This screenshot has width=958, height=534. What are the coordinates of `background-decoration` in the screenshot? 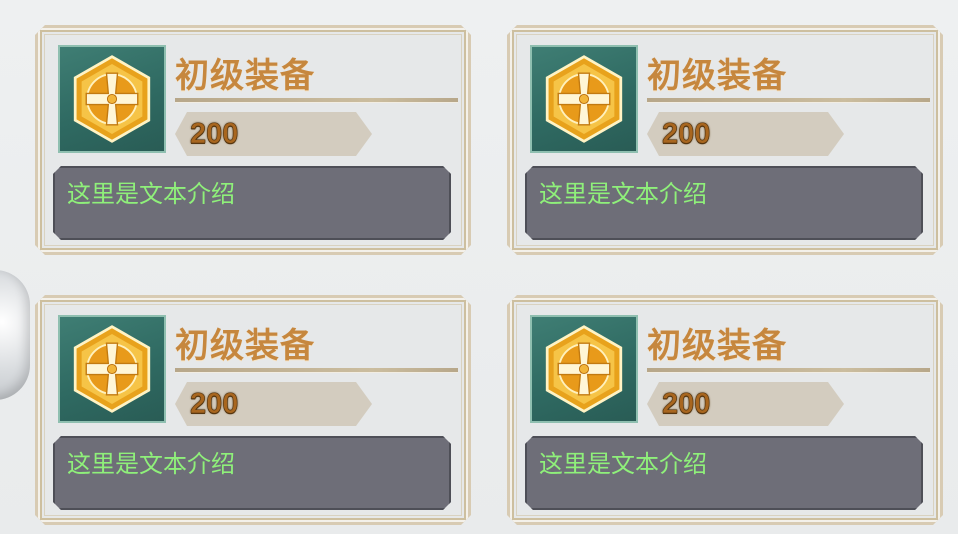 It's located at (15, 335).